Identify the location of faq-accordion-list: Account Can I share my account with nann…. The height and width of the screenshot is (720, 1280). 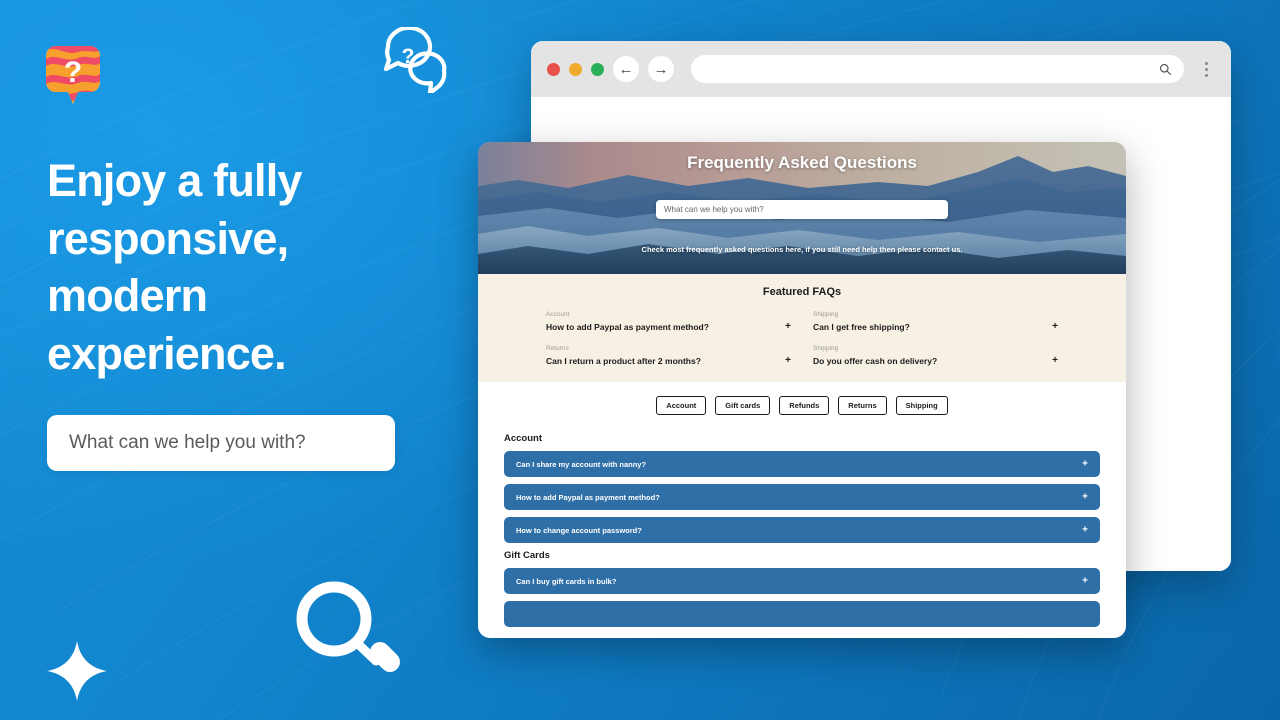
(802, 530).